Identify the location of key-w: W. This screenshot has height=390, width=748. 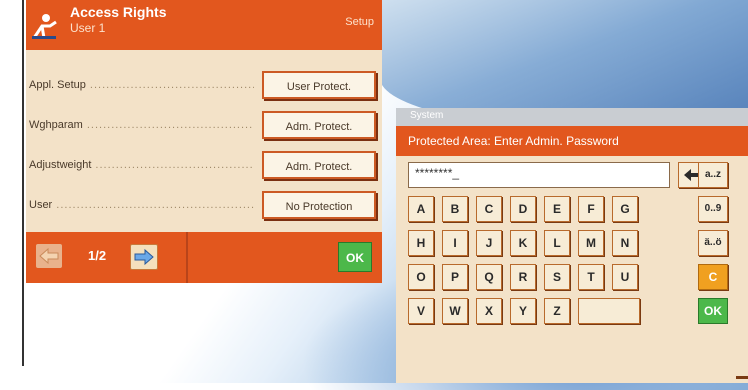
(455, 311).